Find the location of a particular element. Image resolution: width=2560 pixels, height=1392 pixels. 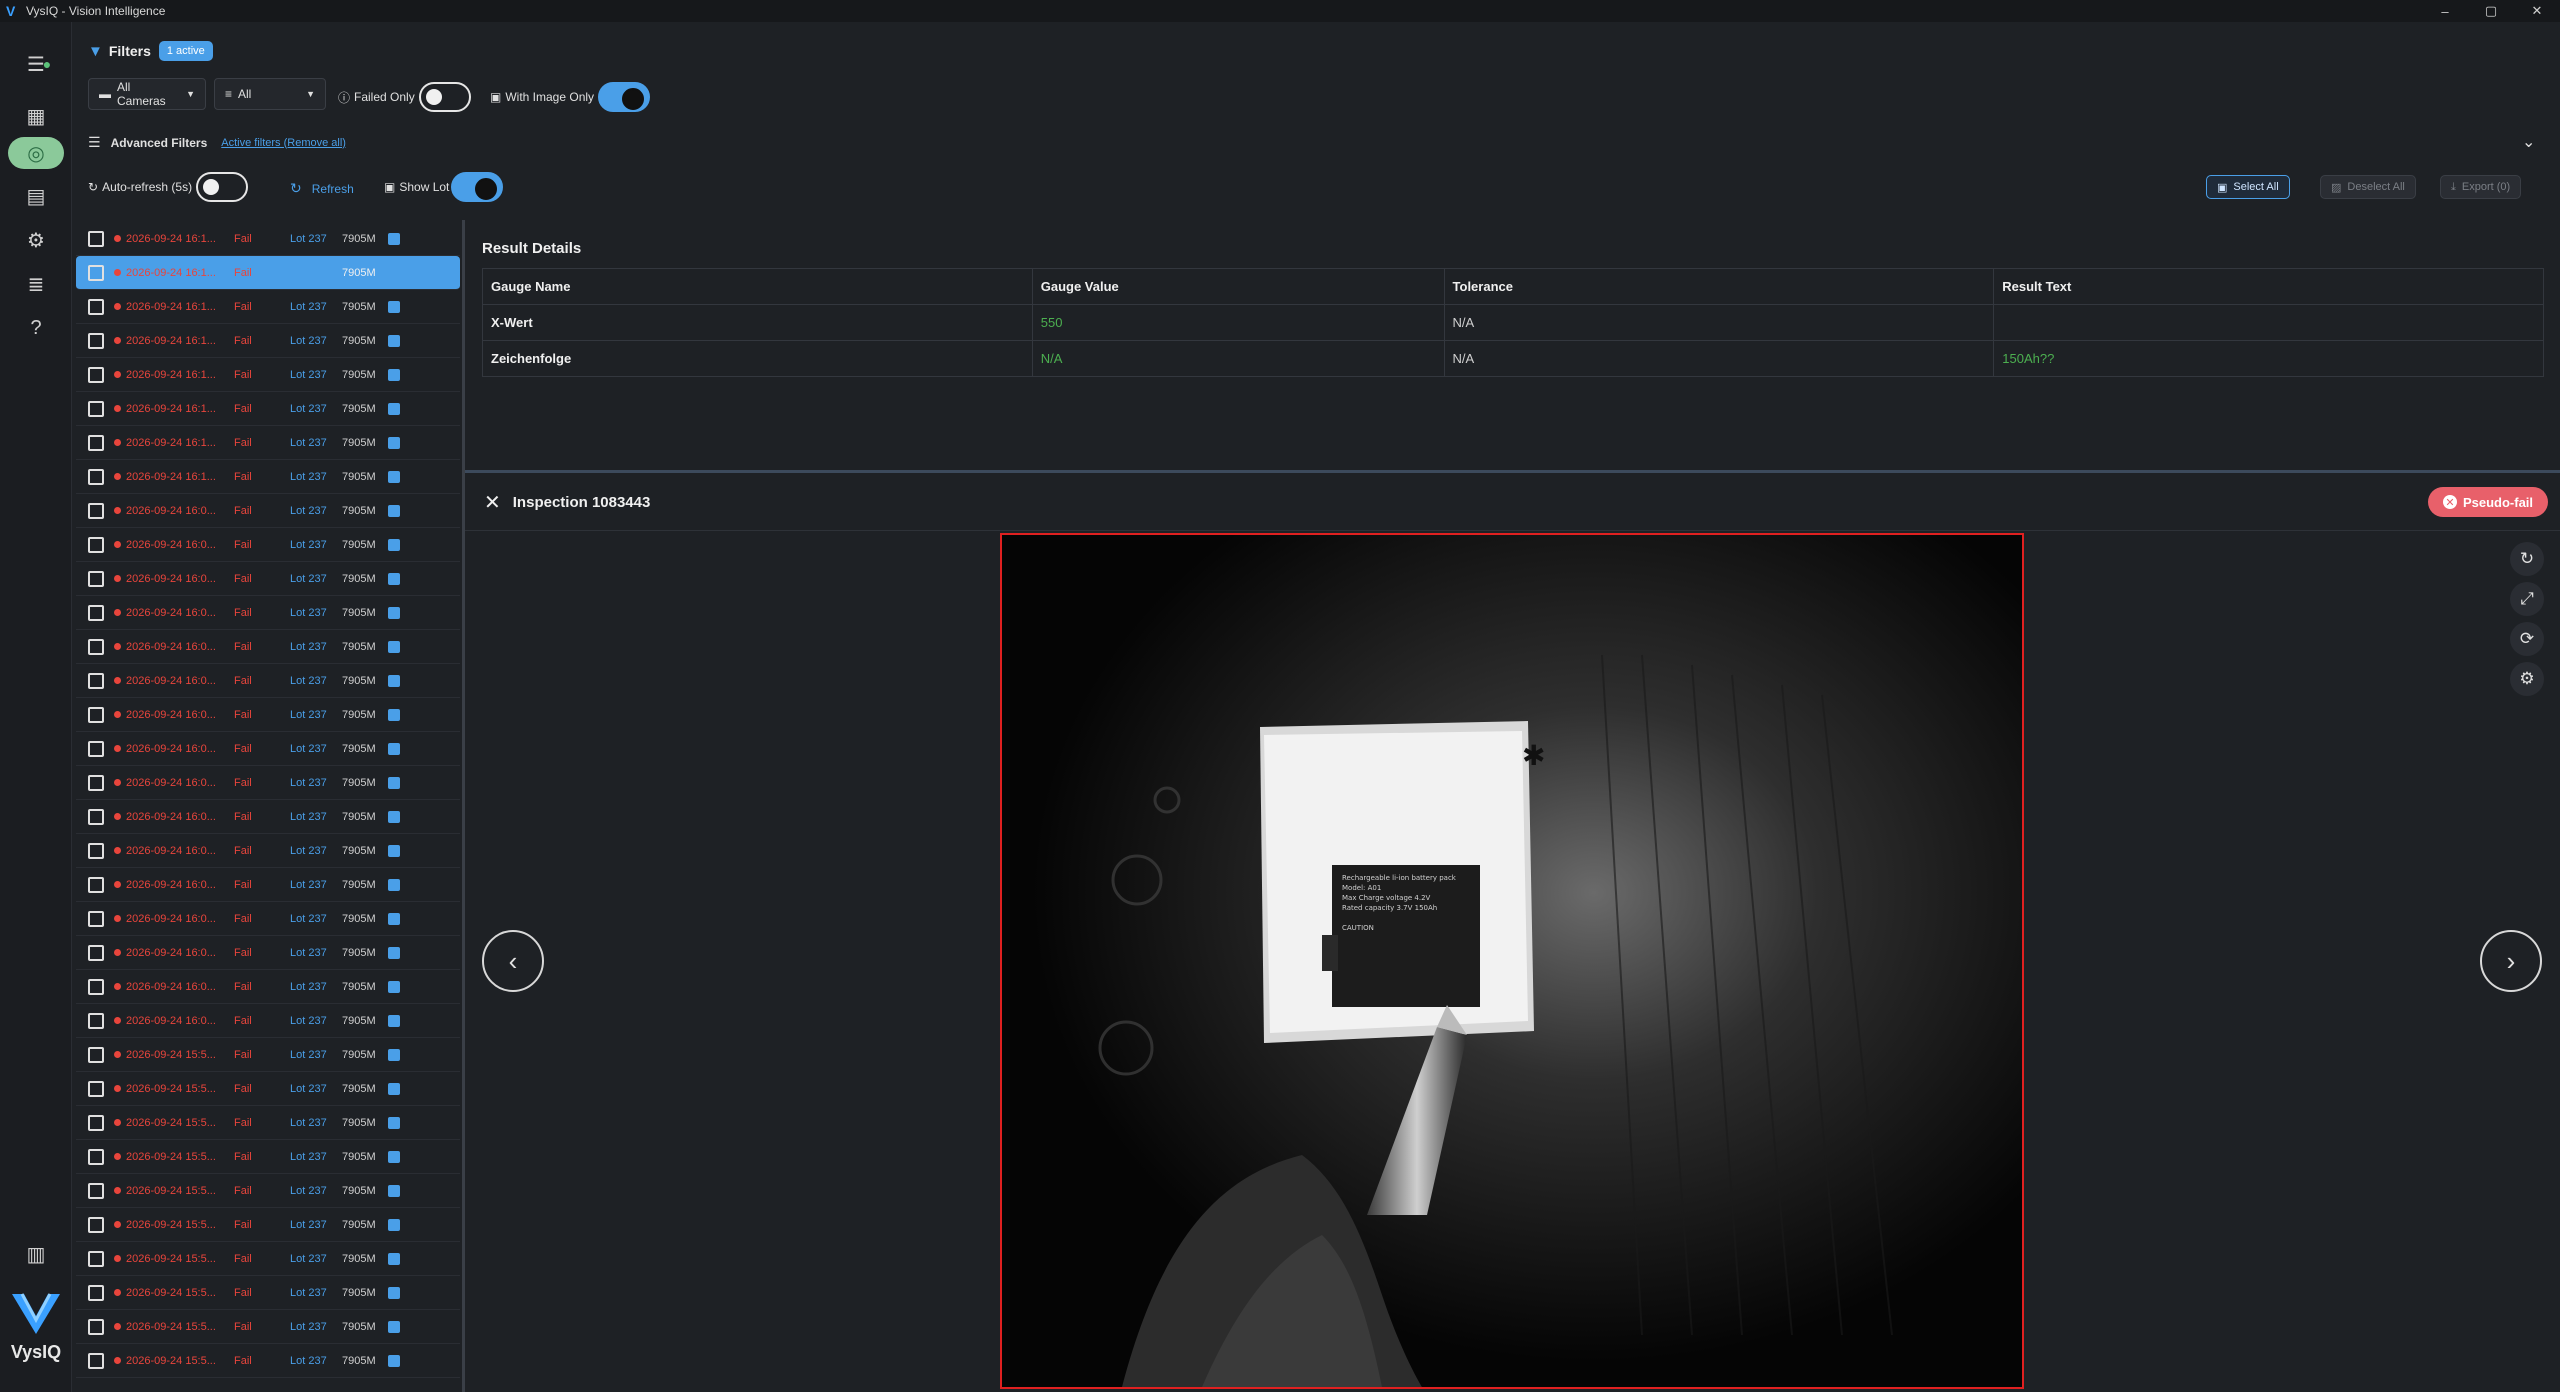

pseudo-fail-badge: ✕ Pseudo-fail is located at coordinates (2488, 502).